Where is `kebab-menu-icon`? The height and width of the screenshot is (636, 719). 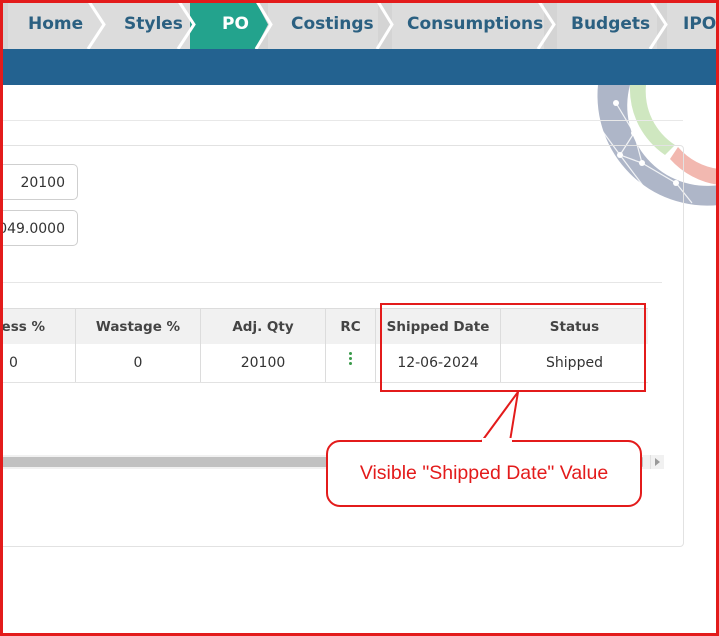 kebab-menu-icon is located at coordinates (350, 358).